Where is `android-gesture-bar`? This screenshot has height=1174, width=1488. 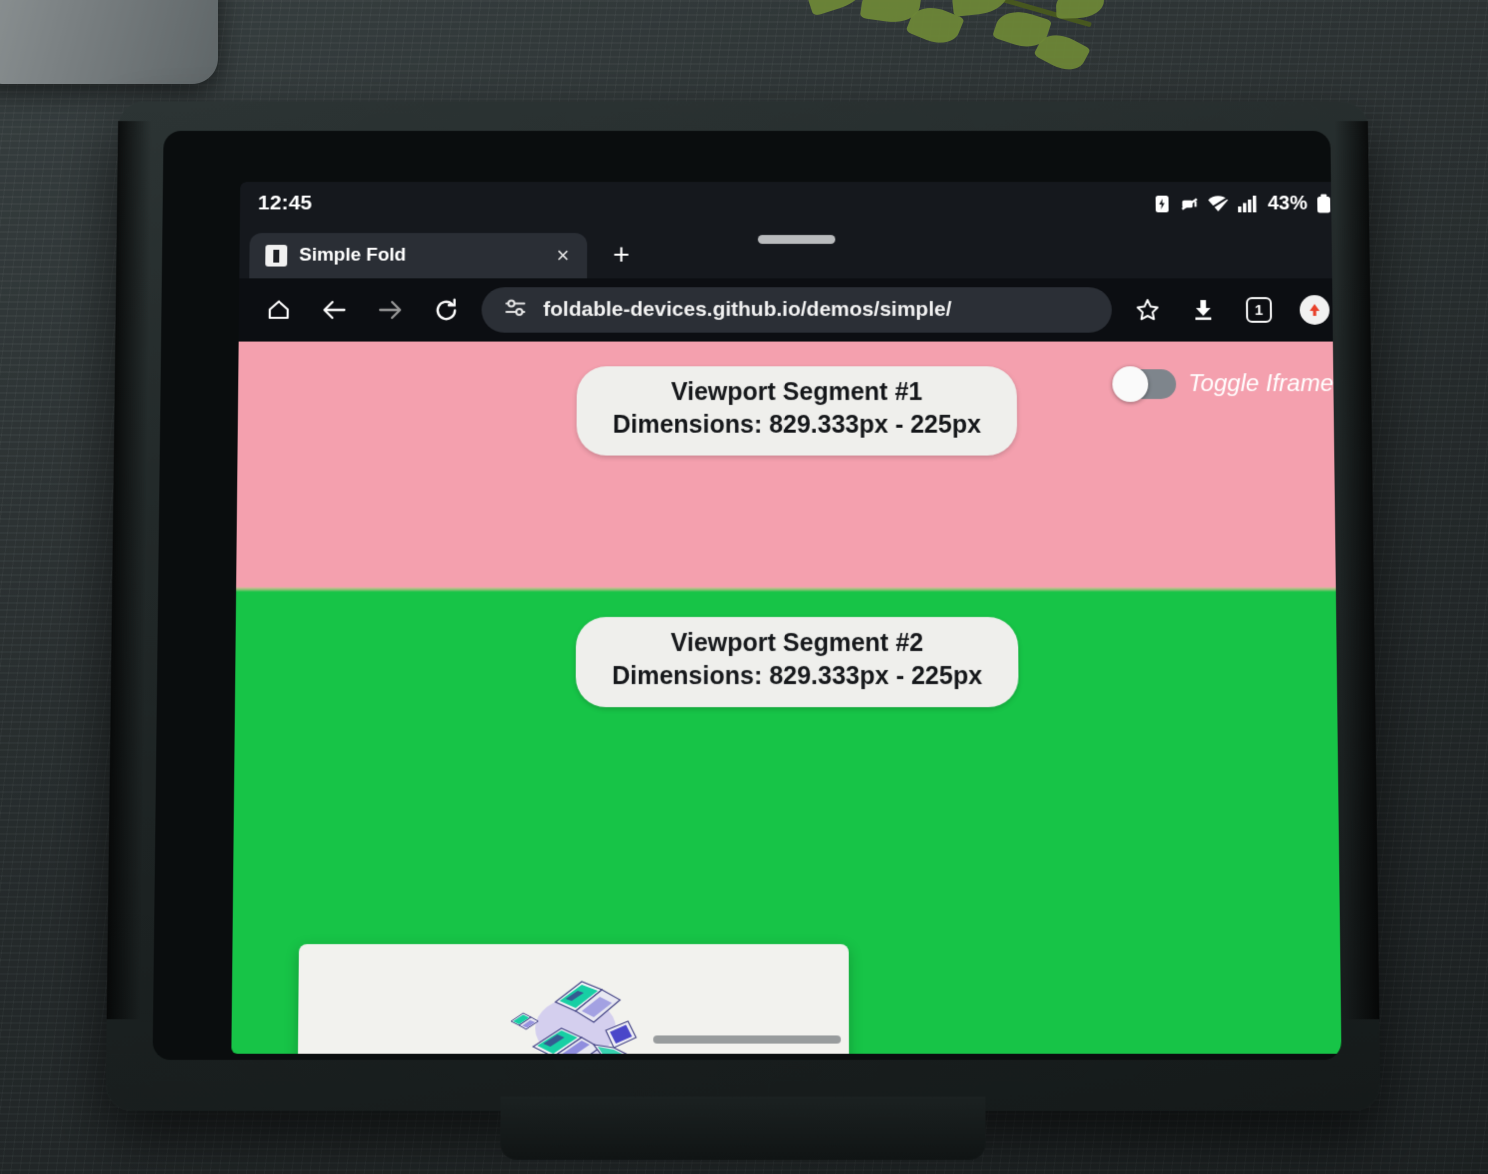
android-gesture-bar is located at coordinates (747, 1039).